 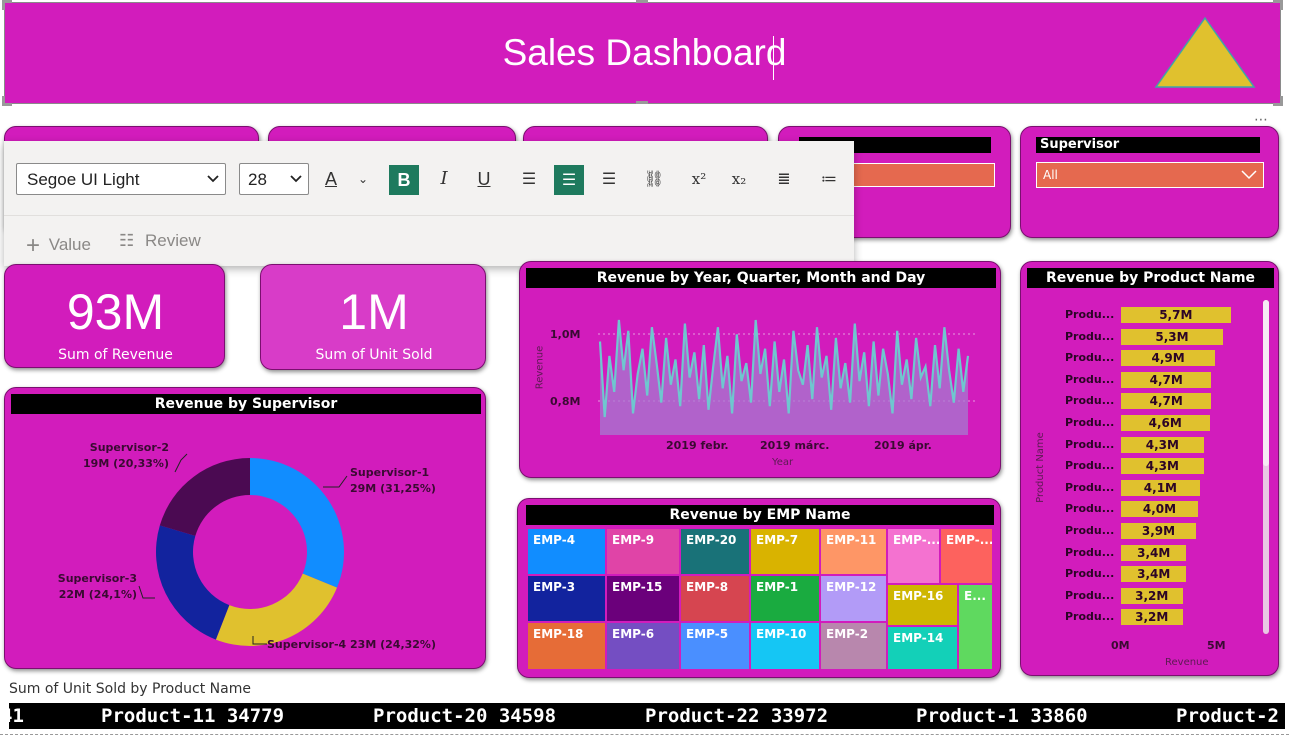 I want to click on kpi-card-revenue: 93M Sum of Revenue, so click(x=114, y=316).